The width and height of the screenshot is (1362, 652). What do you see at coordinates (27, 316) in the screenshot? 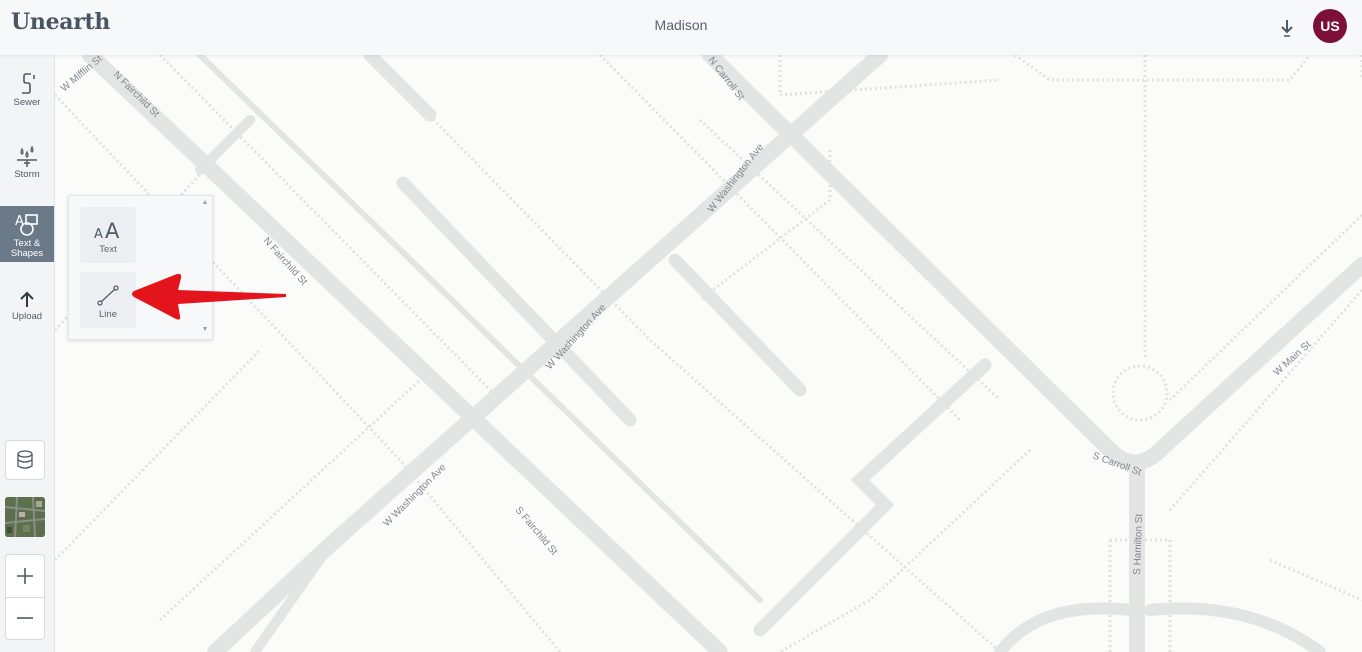
I see `tool-label: Upload` at bounding box center [27, 316].